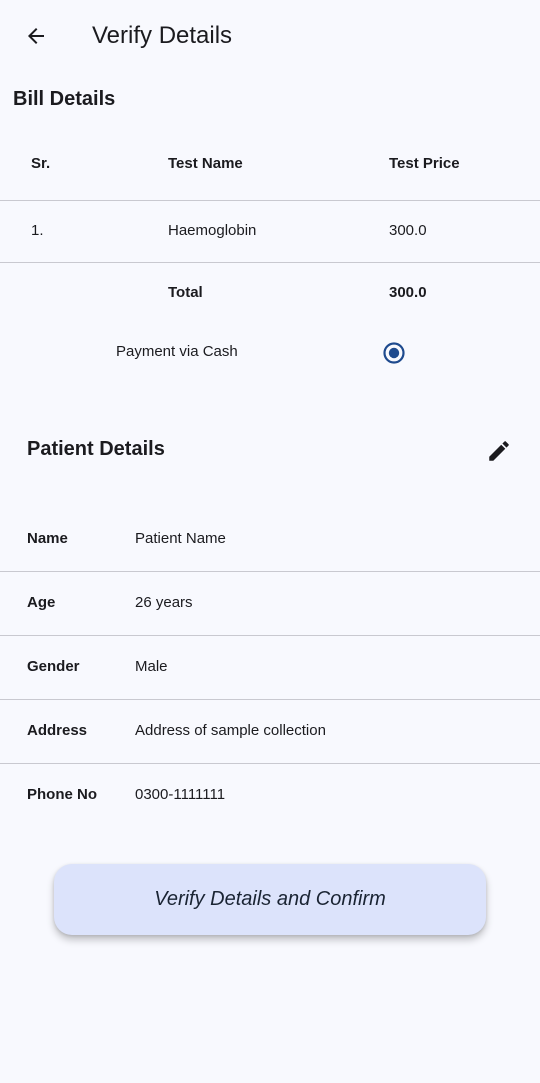 The width and height of the screenshot is (540, 1083). I want to click on row-test-name: Haemoglobin, so click(212, 230).